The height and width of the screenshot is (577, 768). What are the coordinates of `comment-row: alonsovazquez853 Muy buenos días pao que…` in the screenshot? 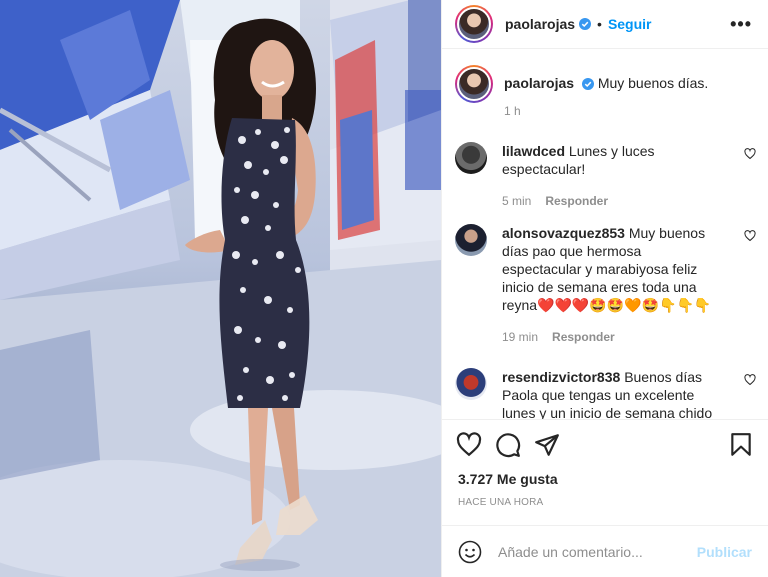 It's located at (605, 285).